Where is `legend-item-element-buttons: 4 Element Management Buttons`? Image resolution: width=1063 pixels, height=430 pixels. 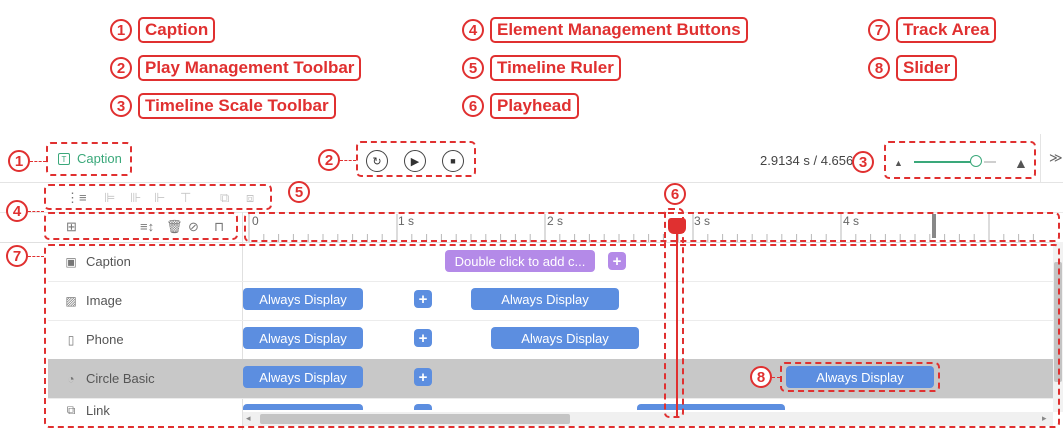
legend-item-element-buttons: 4 Element Management Buttons is located at coordinates (605, 30).